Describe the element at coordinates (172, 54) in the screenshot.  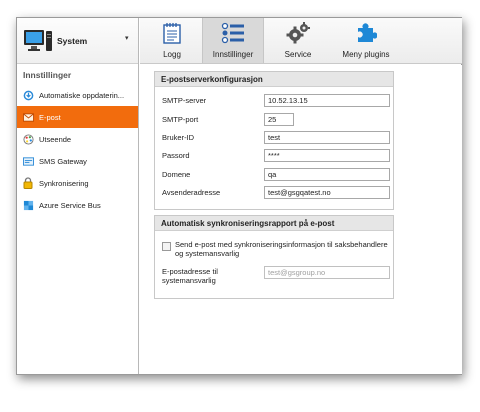
I see `tab-label: Logg` at that location.